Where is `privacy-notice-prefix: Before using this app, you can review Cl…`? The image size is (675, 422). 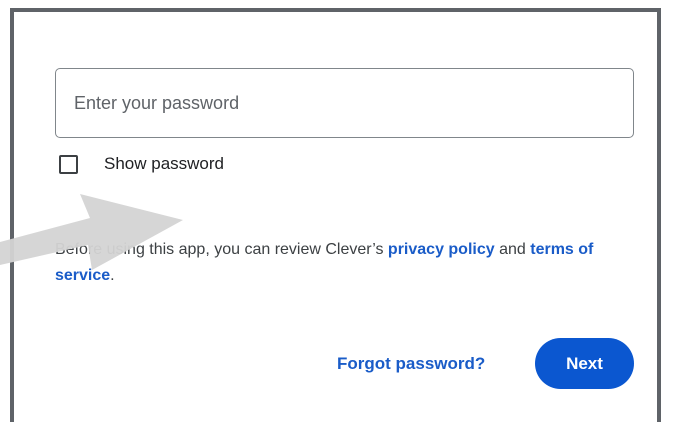
privacy-notice-prefix: Before using this app, you can review Cl… is located at coordinates (221, 249).